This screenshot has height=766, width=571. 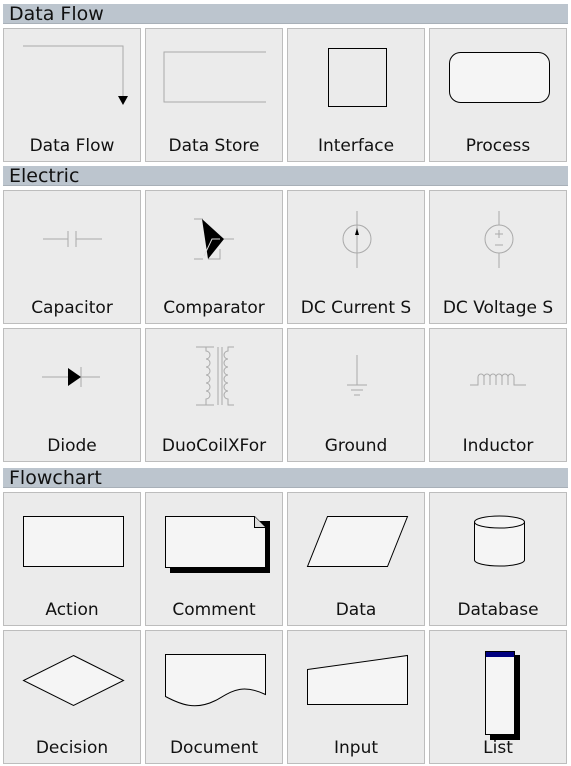 I want to click on shape-label: DuoCoilXFor, so click(x=214, y=446).